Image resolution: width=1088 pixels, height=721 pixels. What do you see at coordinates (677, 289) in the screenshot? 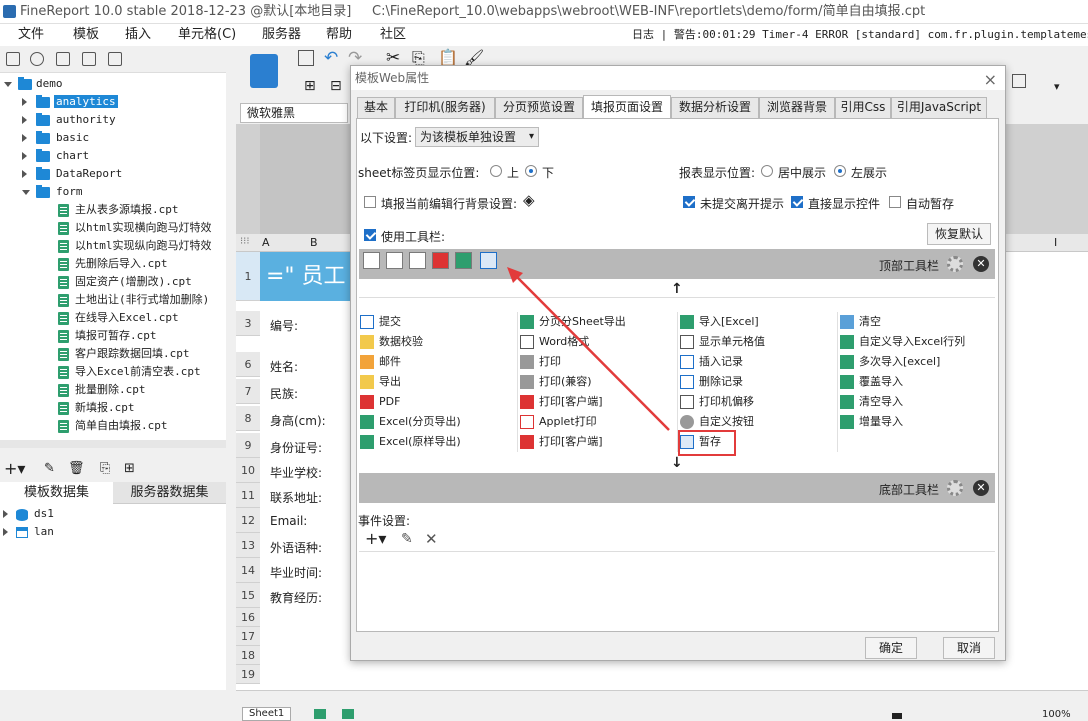
I see `move-up-icon: ↑` at bounding box center [677, 289].